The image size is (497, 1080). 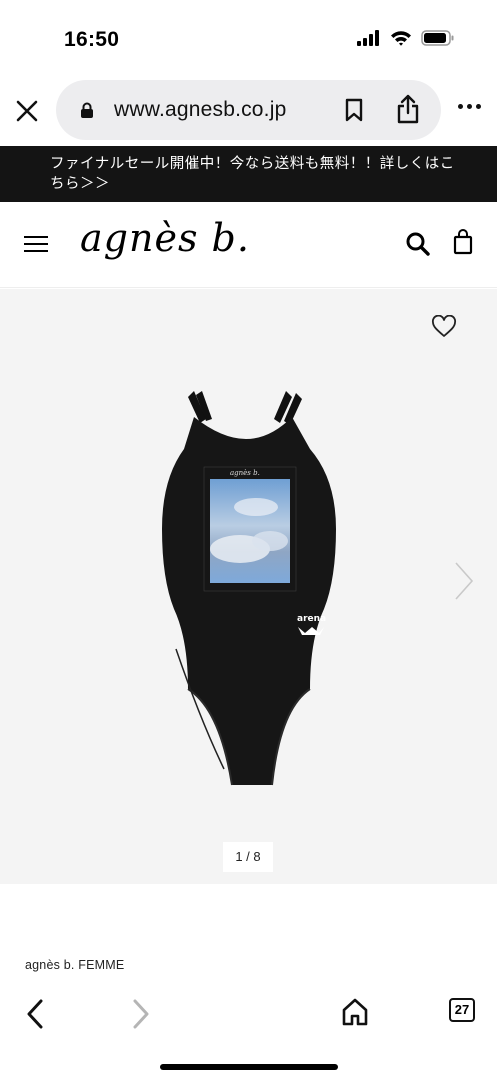 What do you see at coordinates (87, 113) in the screenshot?
I see `lock-icon` at bounding box center [87, 113].